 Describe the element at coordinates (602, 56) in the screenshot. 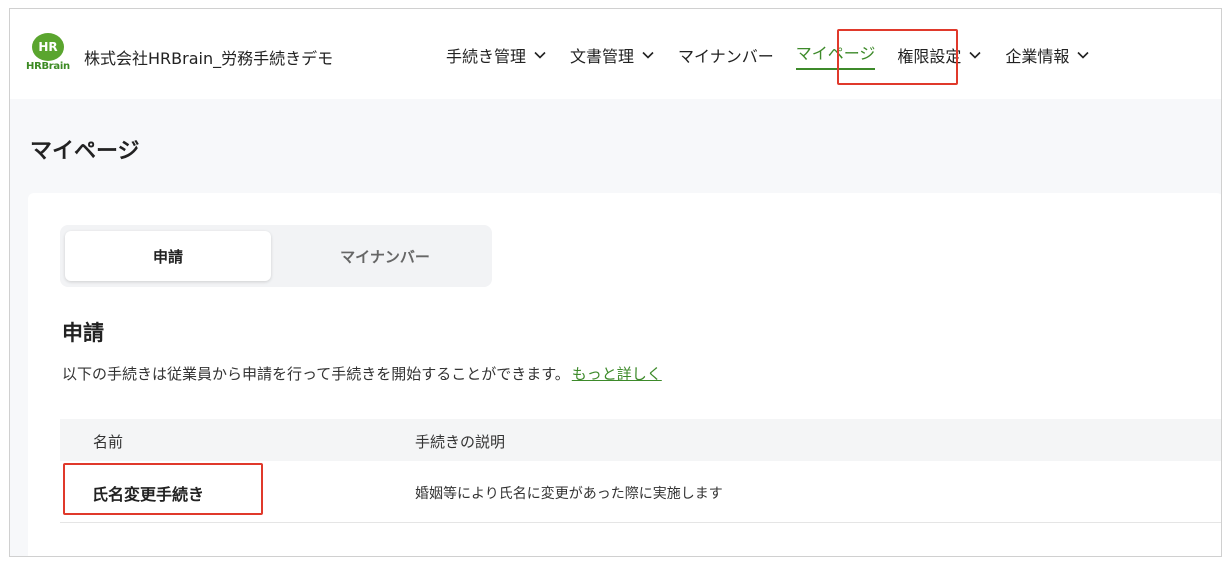

I see `nav-label: 文書管理` at that location.